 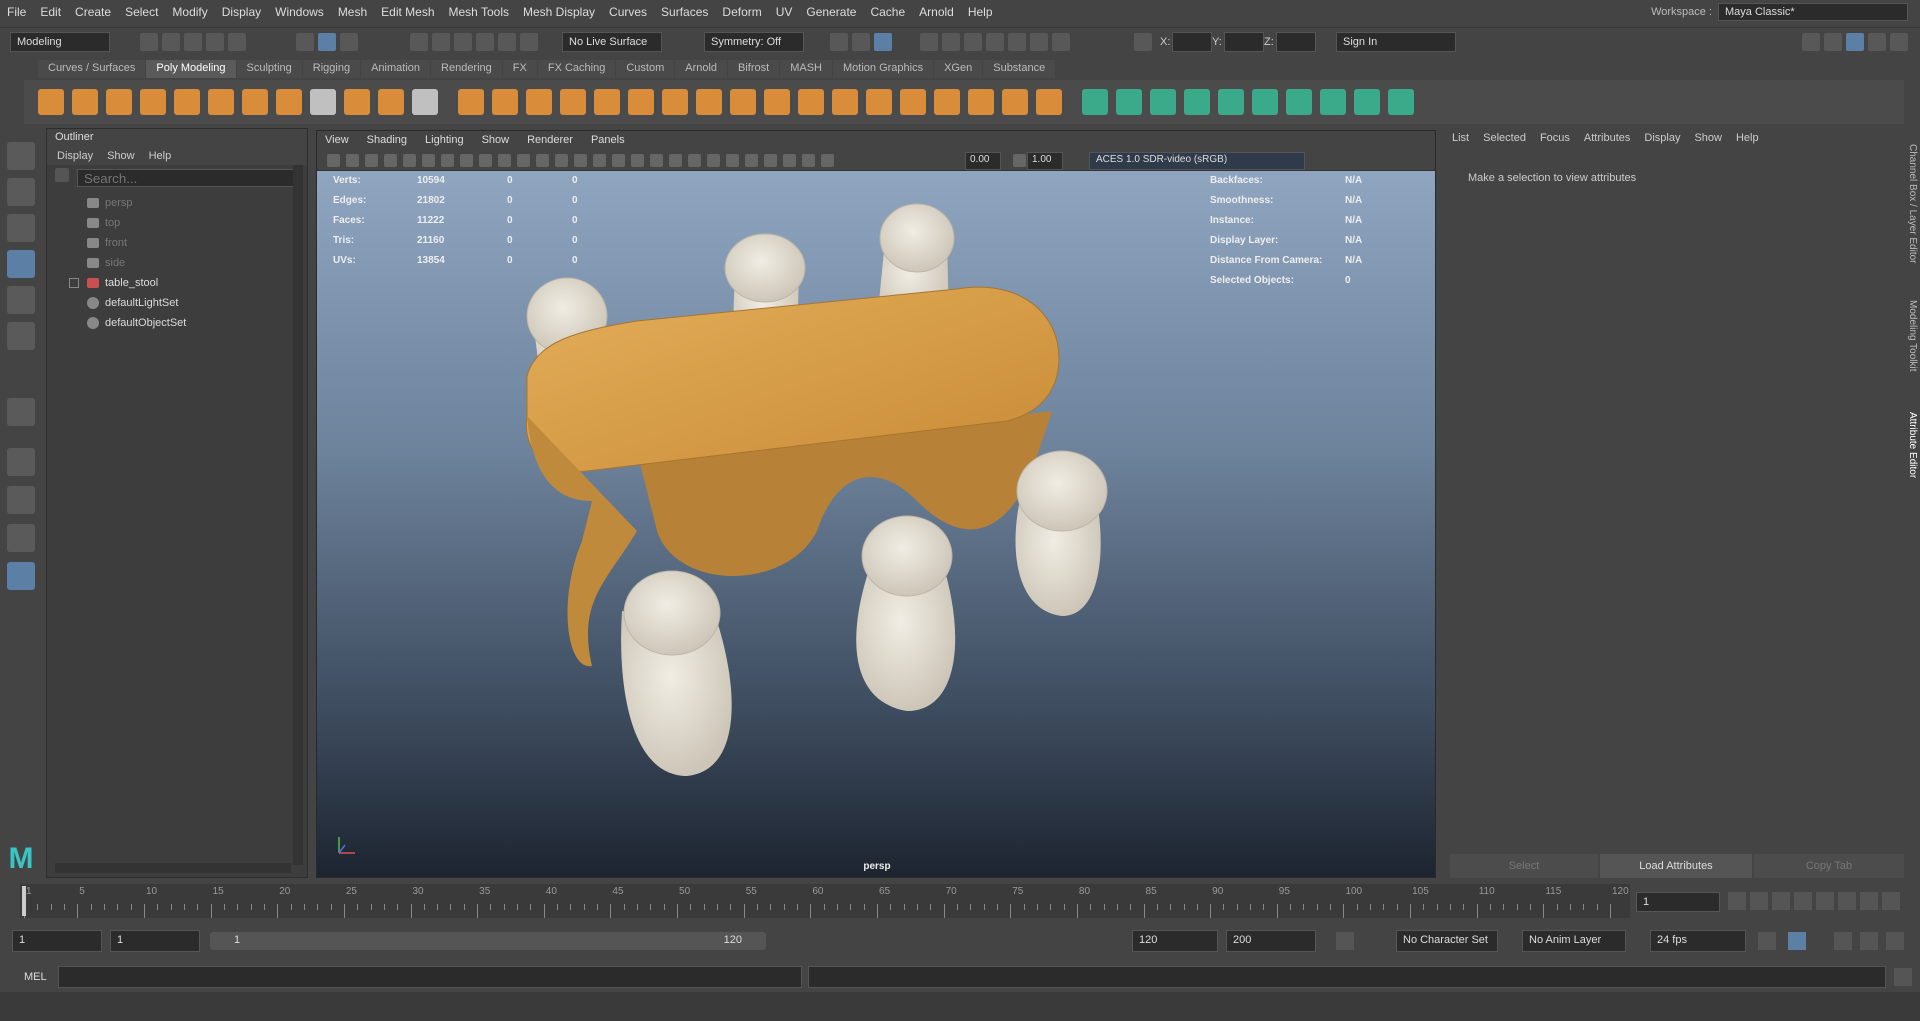 I want to click on outliner-item-table-stool: table_stool, so click(x=177, y=283).